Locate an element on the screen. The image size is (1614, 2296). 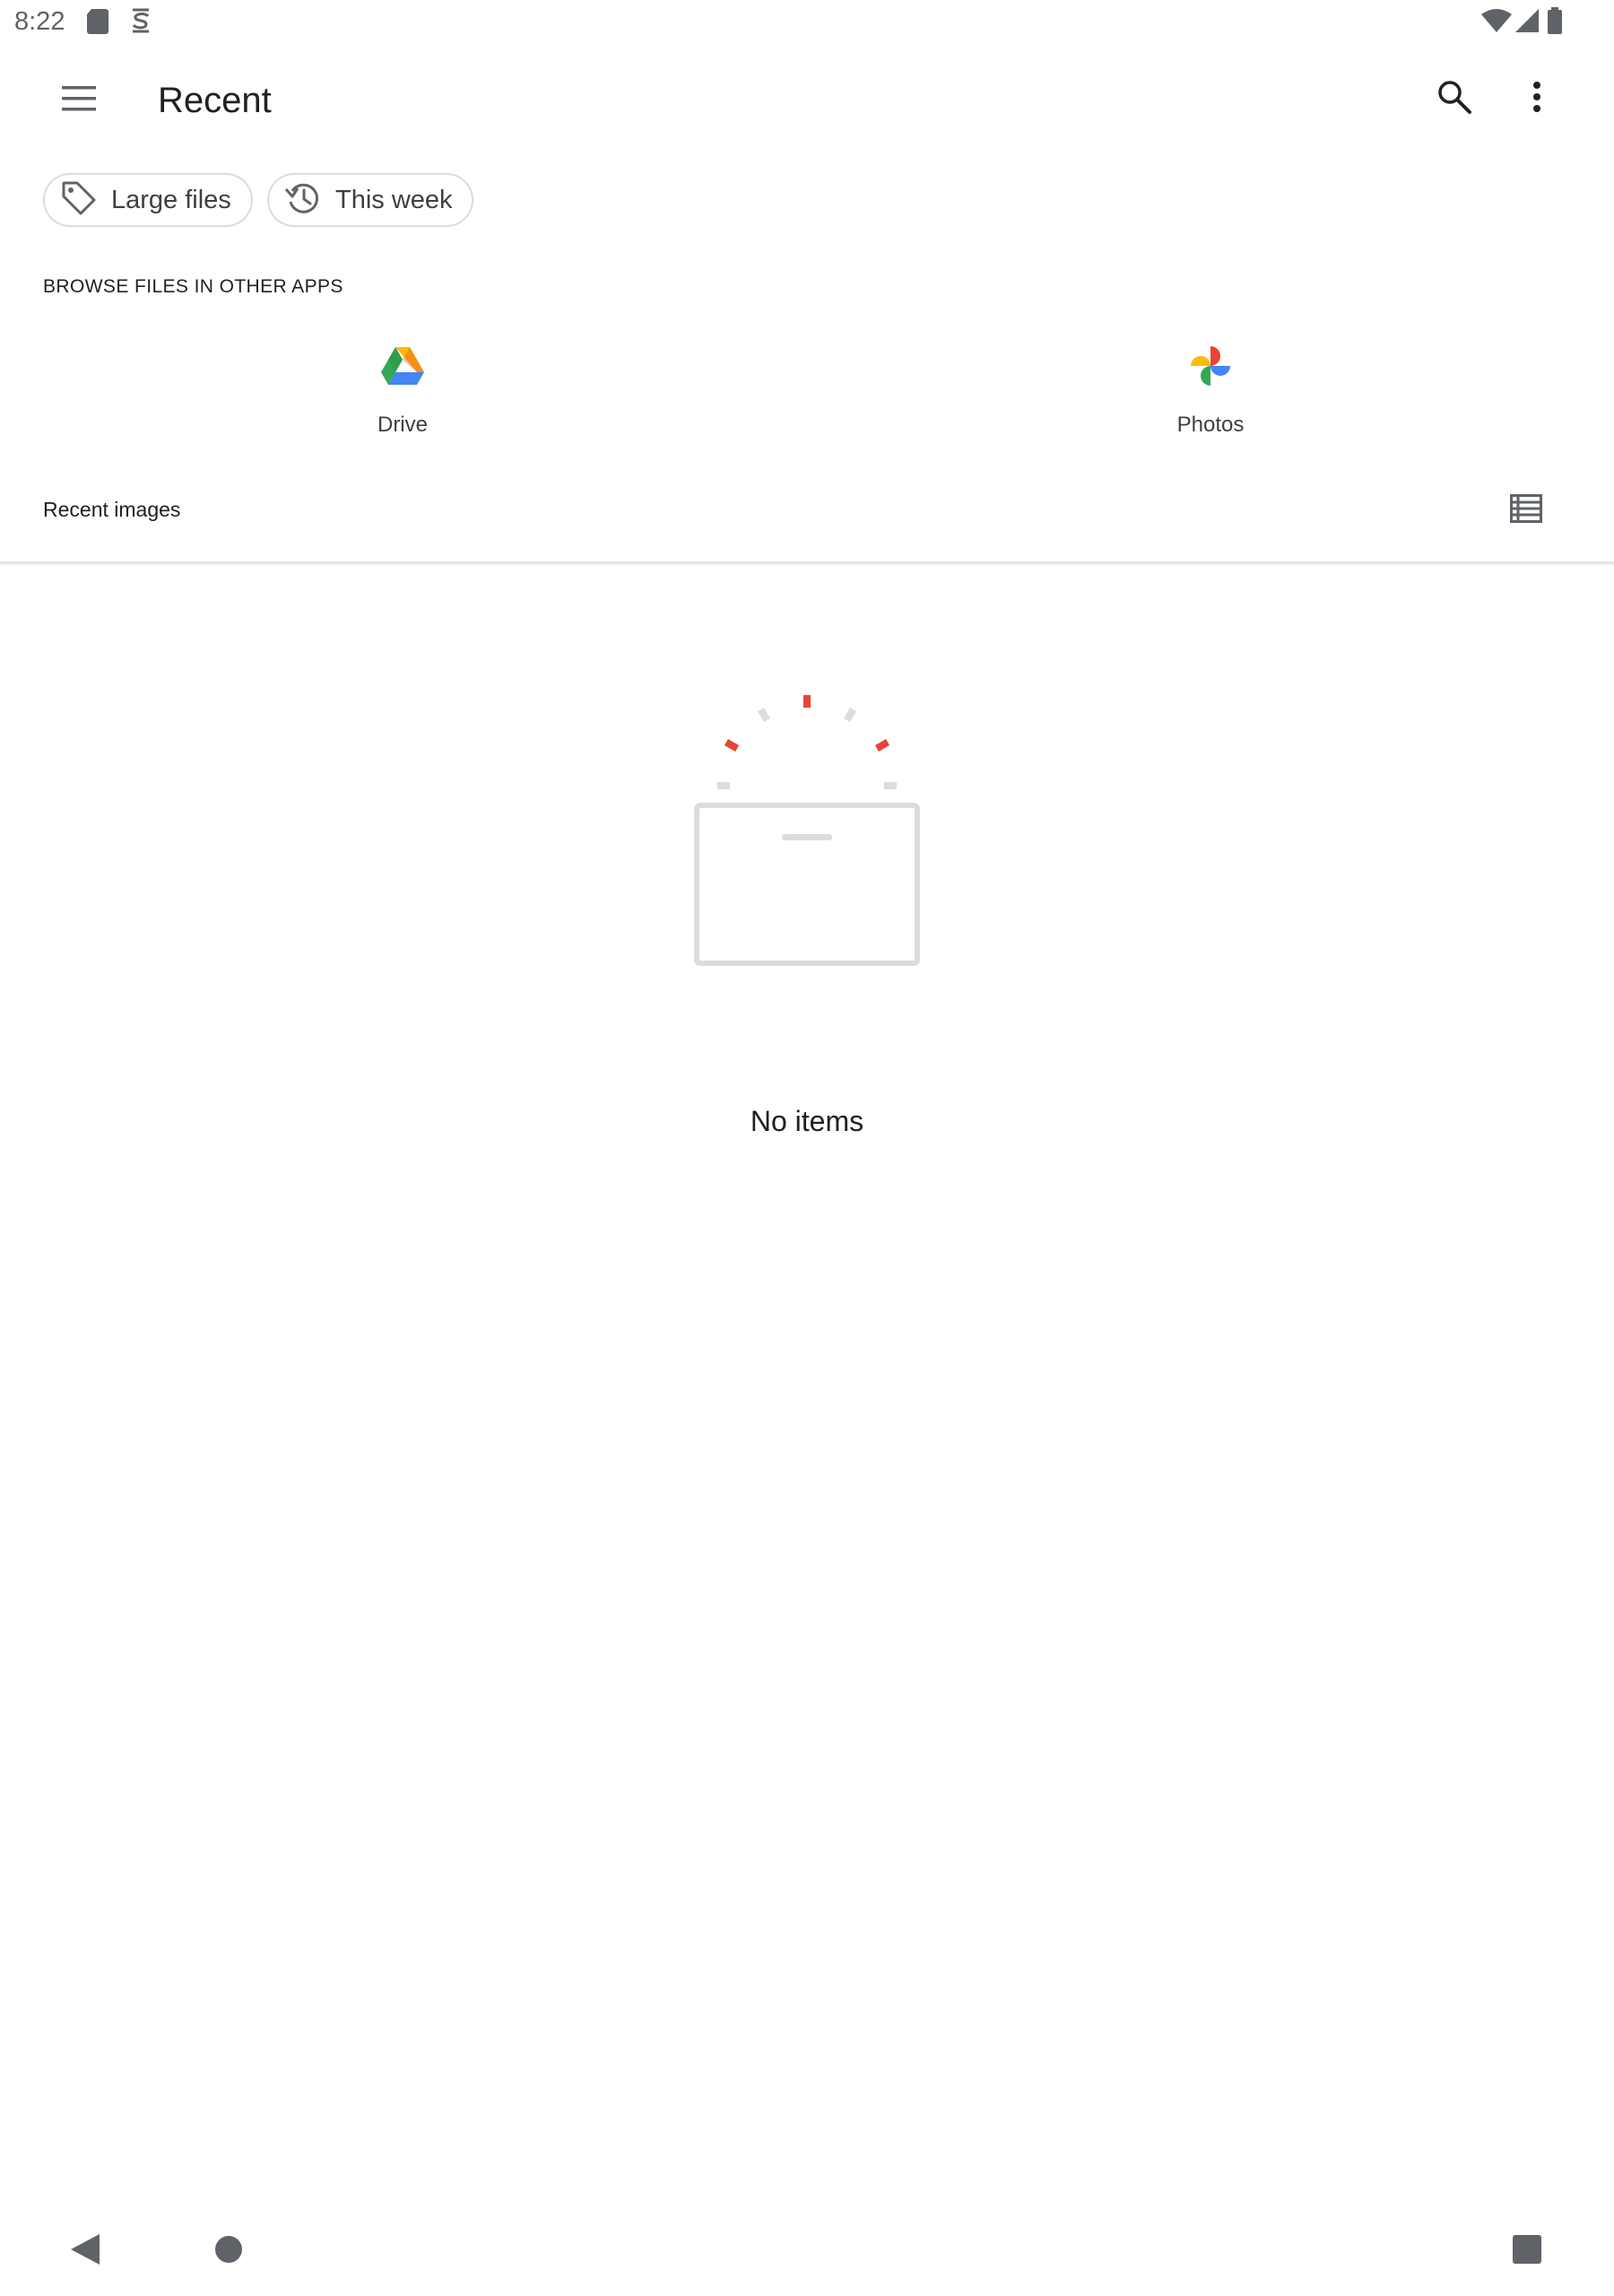
google-photos-icon is located at coordinates (1210, 366).